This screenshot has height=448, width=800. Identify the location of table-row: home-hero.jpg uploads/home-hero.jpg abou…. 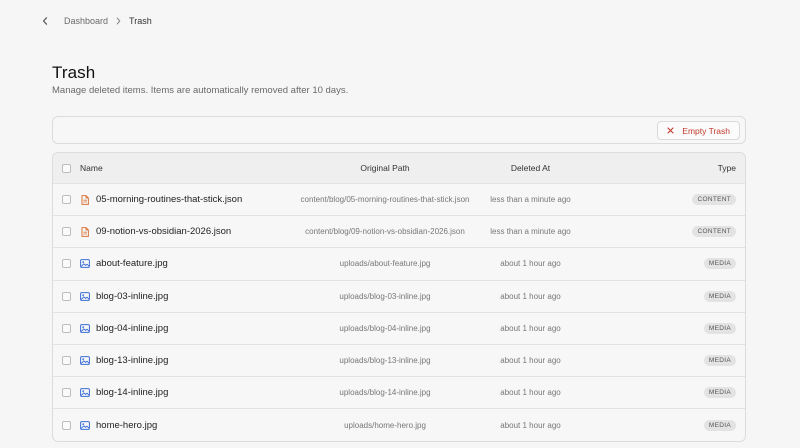
(399, 425).